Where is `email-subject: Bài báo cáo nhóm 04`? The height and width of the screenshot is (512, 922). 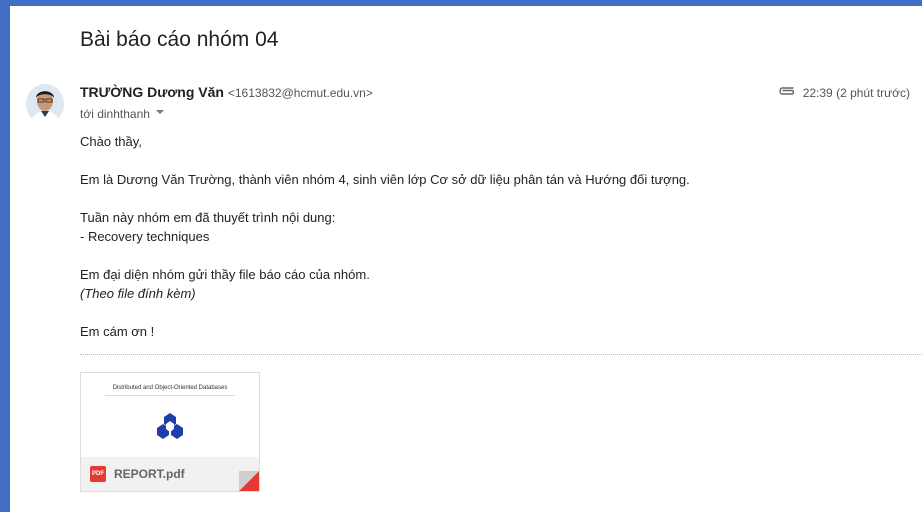 email-subject: Bài báo cáo nhóm 04 is located at coordinates (179, 39).